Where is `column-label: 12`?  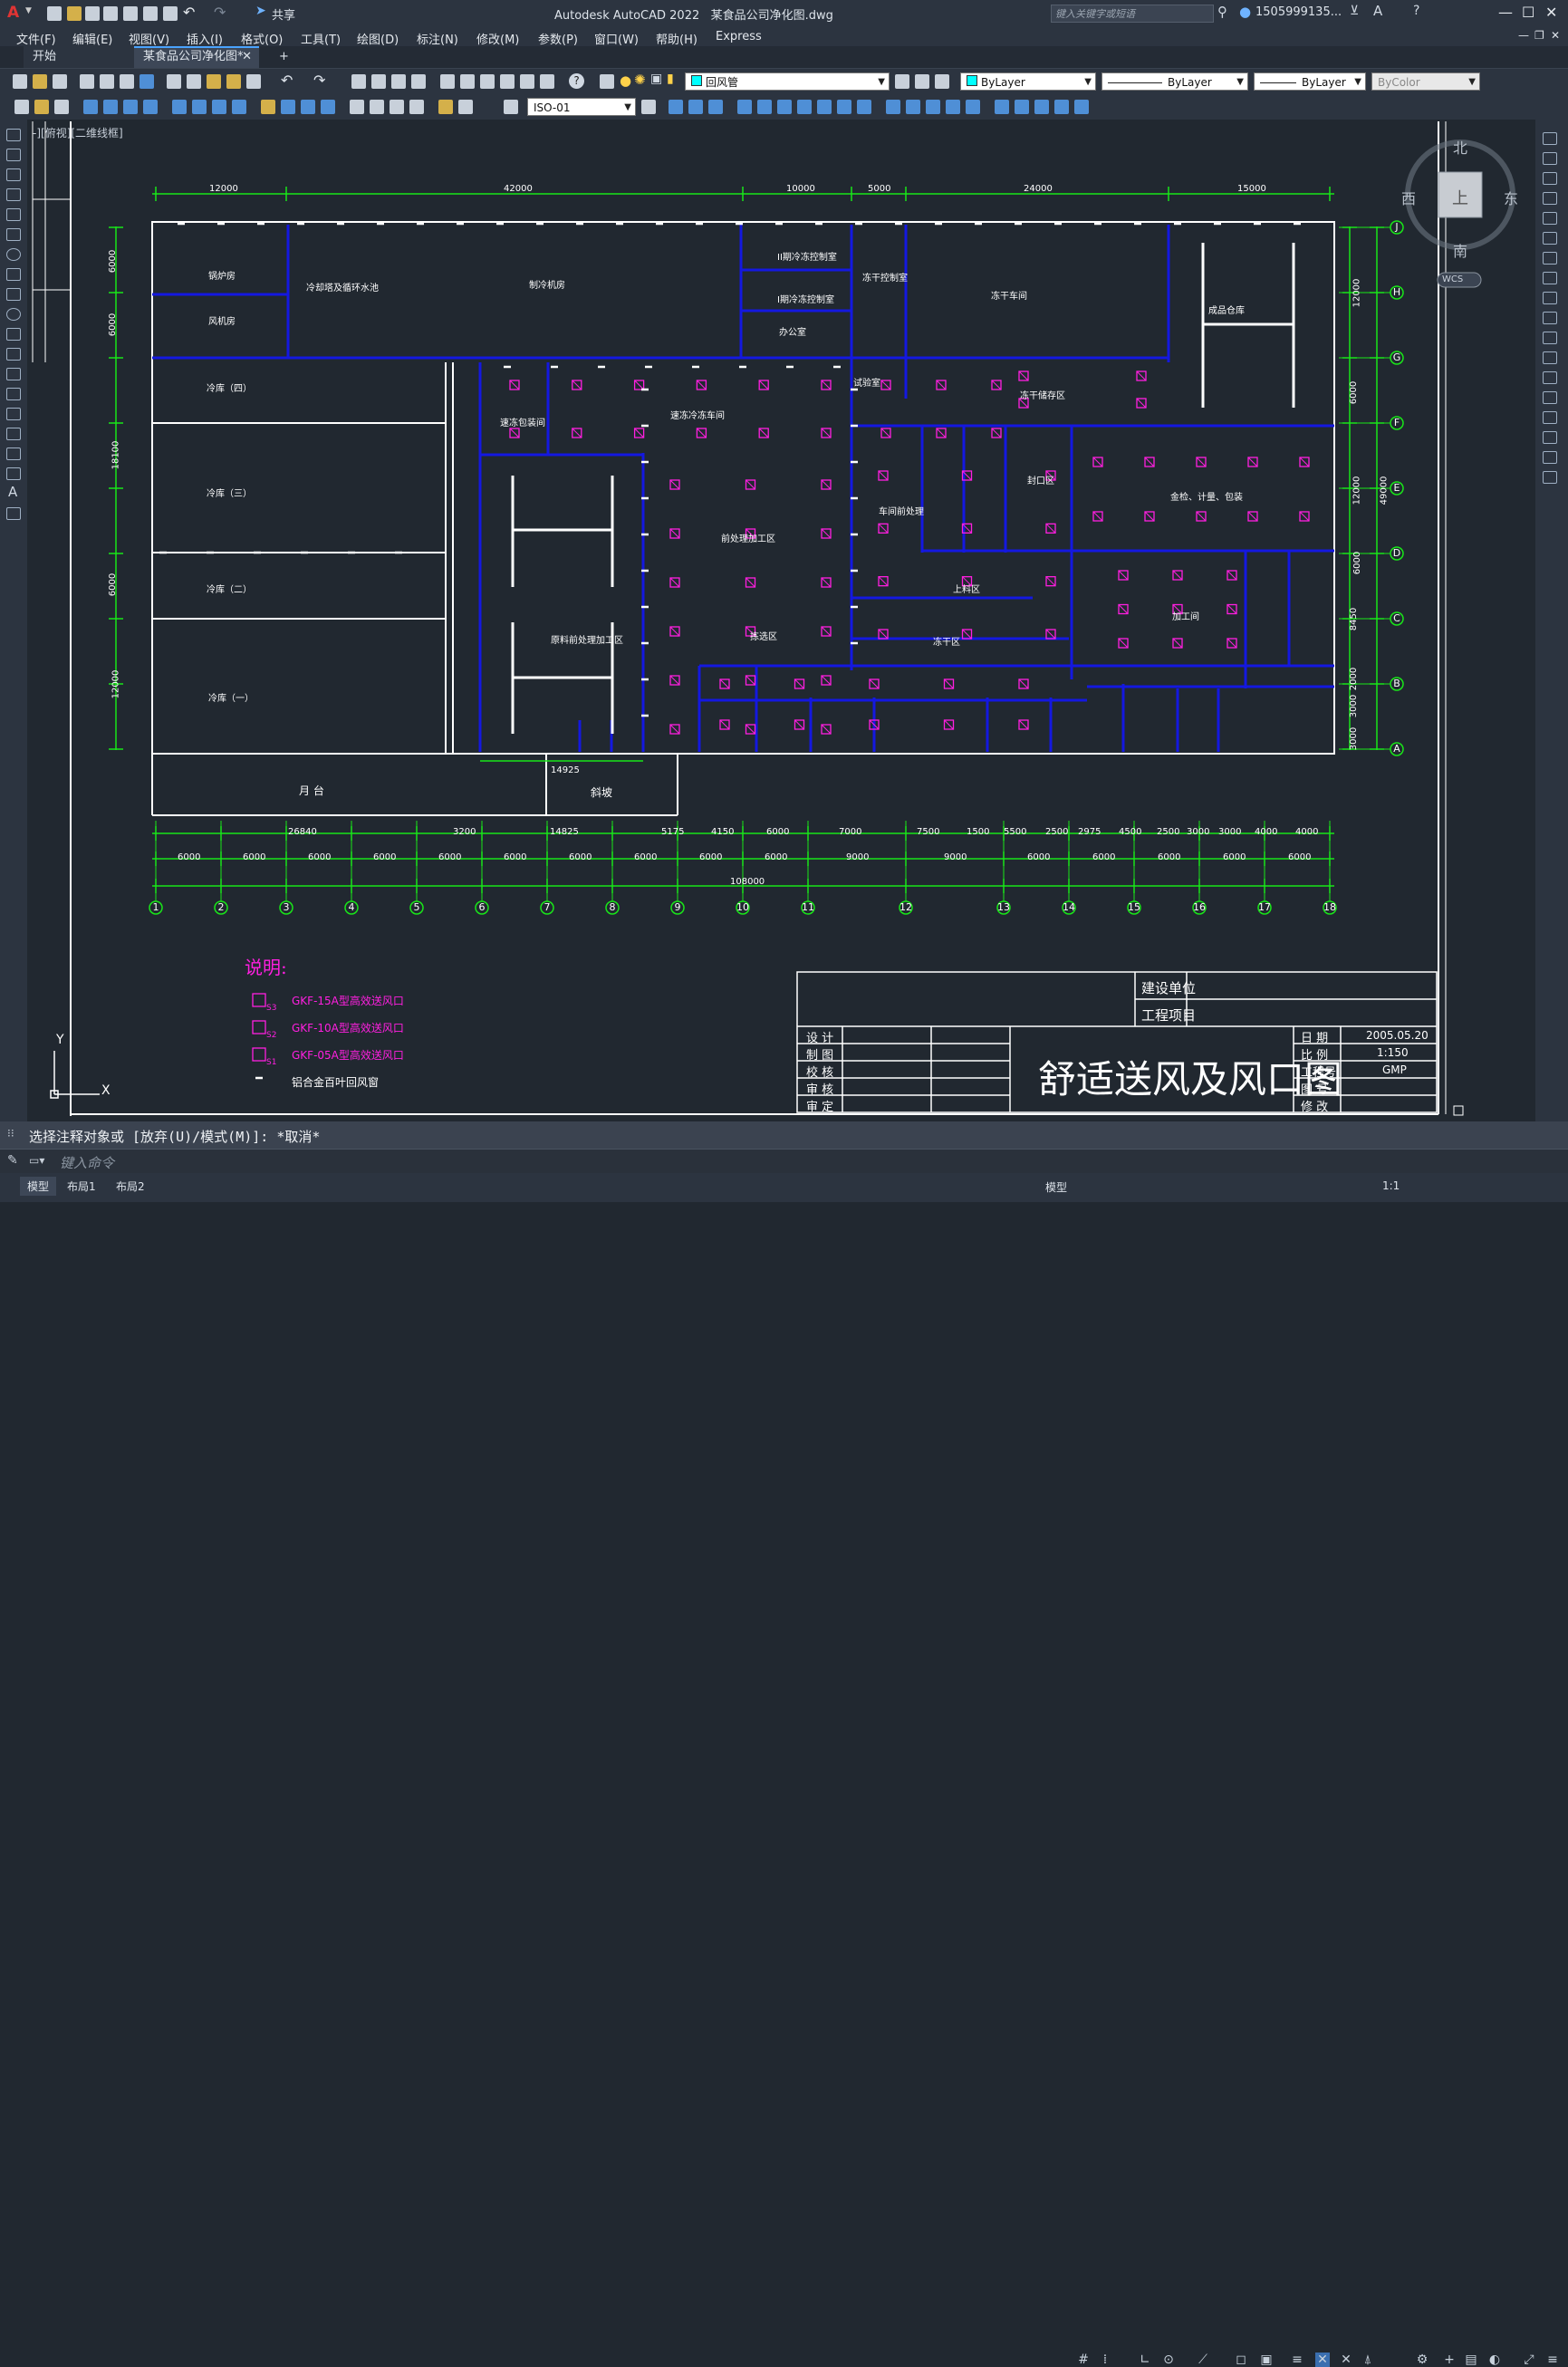 column-label: 12 is located at coordinates (905, 907).